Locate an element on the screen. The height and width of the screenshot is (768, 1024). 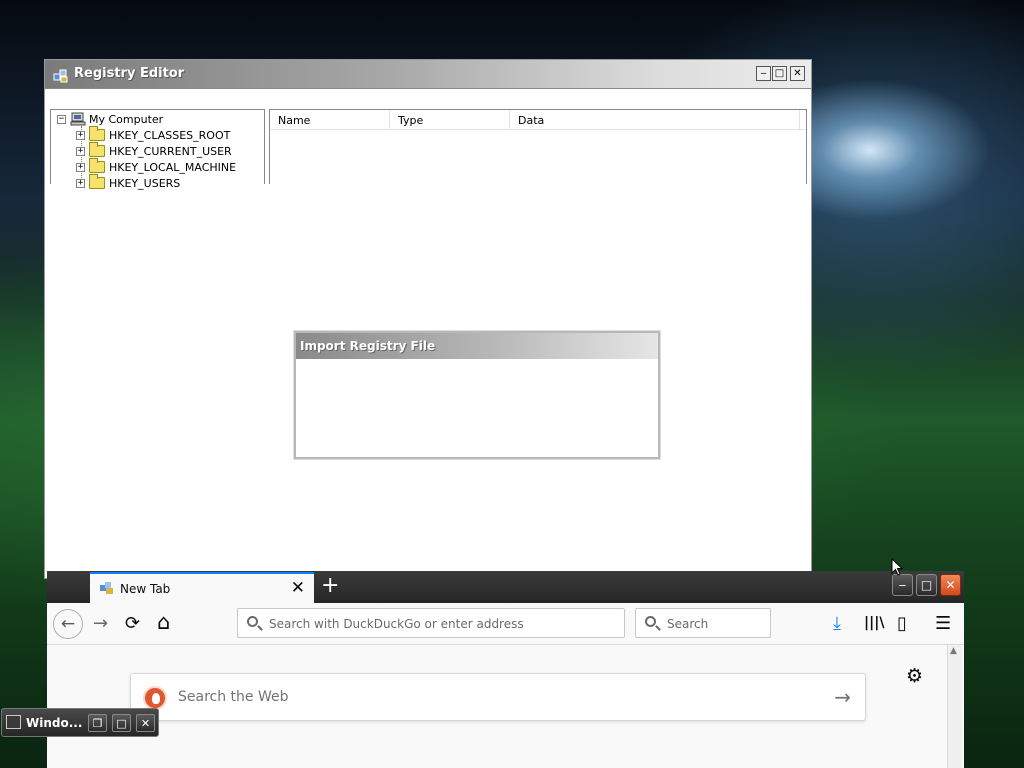
registry-values-list: Name Type Data is located at coordinates (538, 146).